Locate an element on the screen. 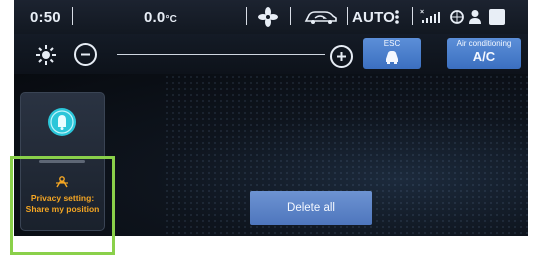 This screenshot has width=533, height=259. recirculation-car-icon is located at coordinates (321, 19).